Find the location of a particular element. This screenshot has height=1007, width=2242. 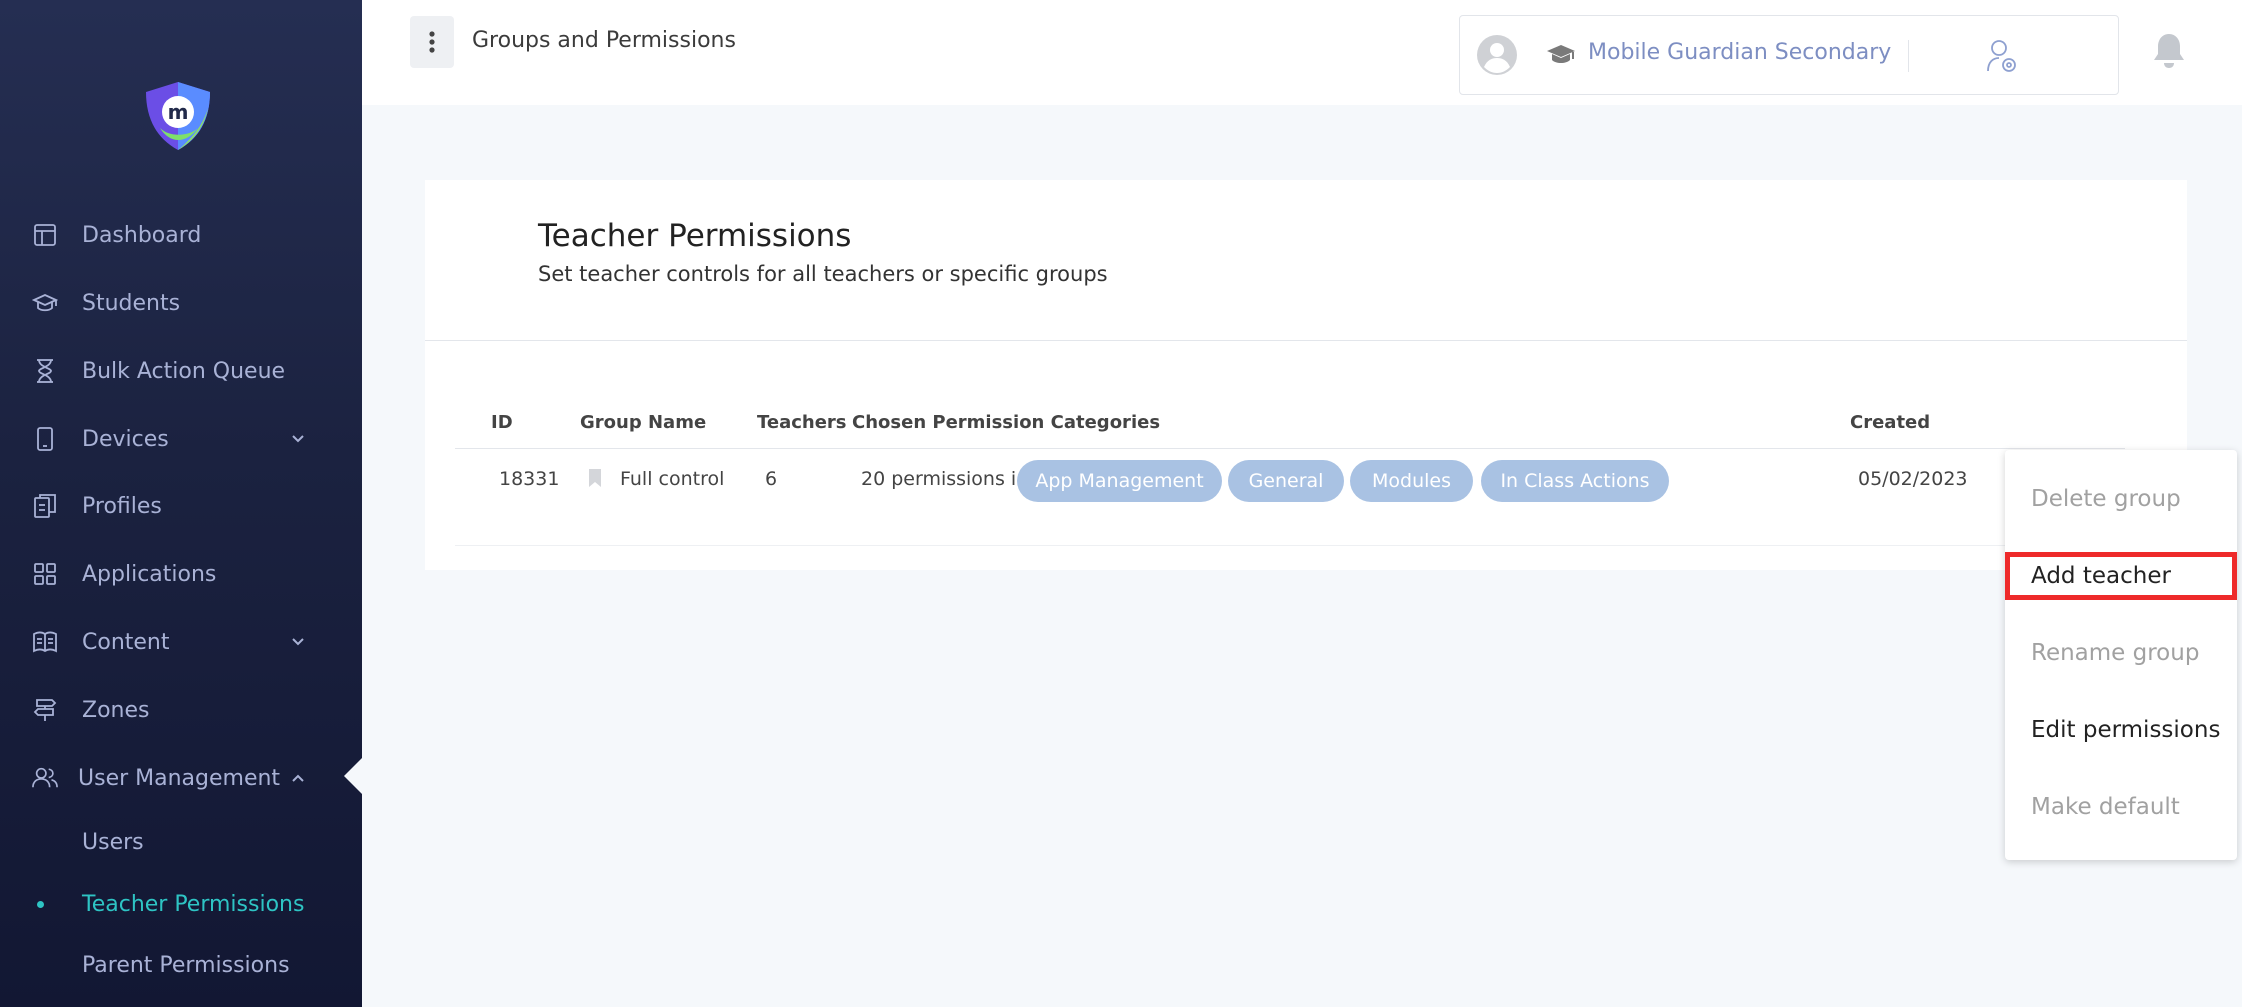

cell-id: 18331 is located at coordinates (529, 479).